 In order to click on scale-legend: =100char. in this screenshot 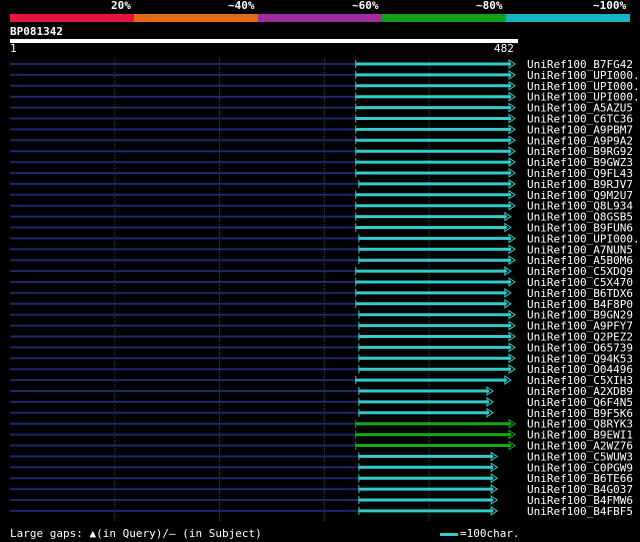, I will do `click(480, 534)`.